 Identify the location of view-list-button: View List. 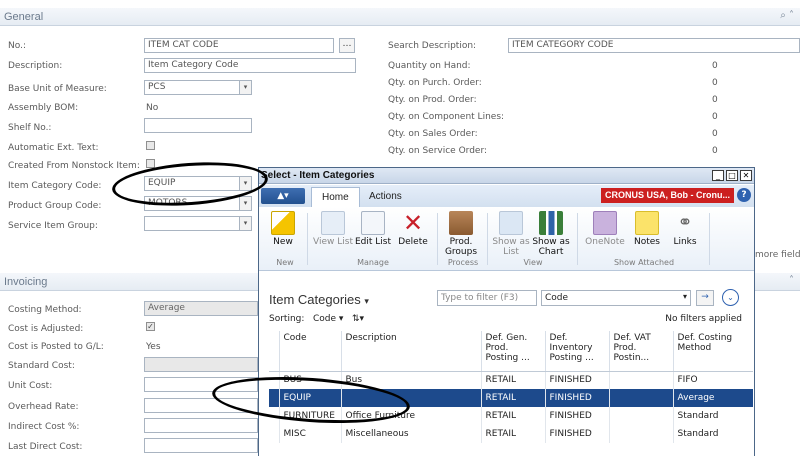
(333, 229).